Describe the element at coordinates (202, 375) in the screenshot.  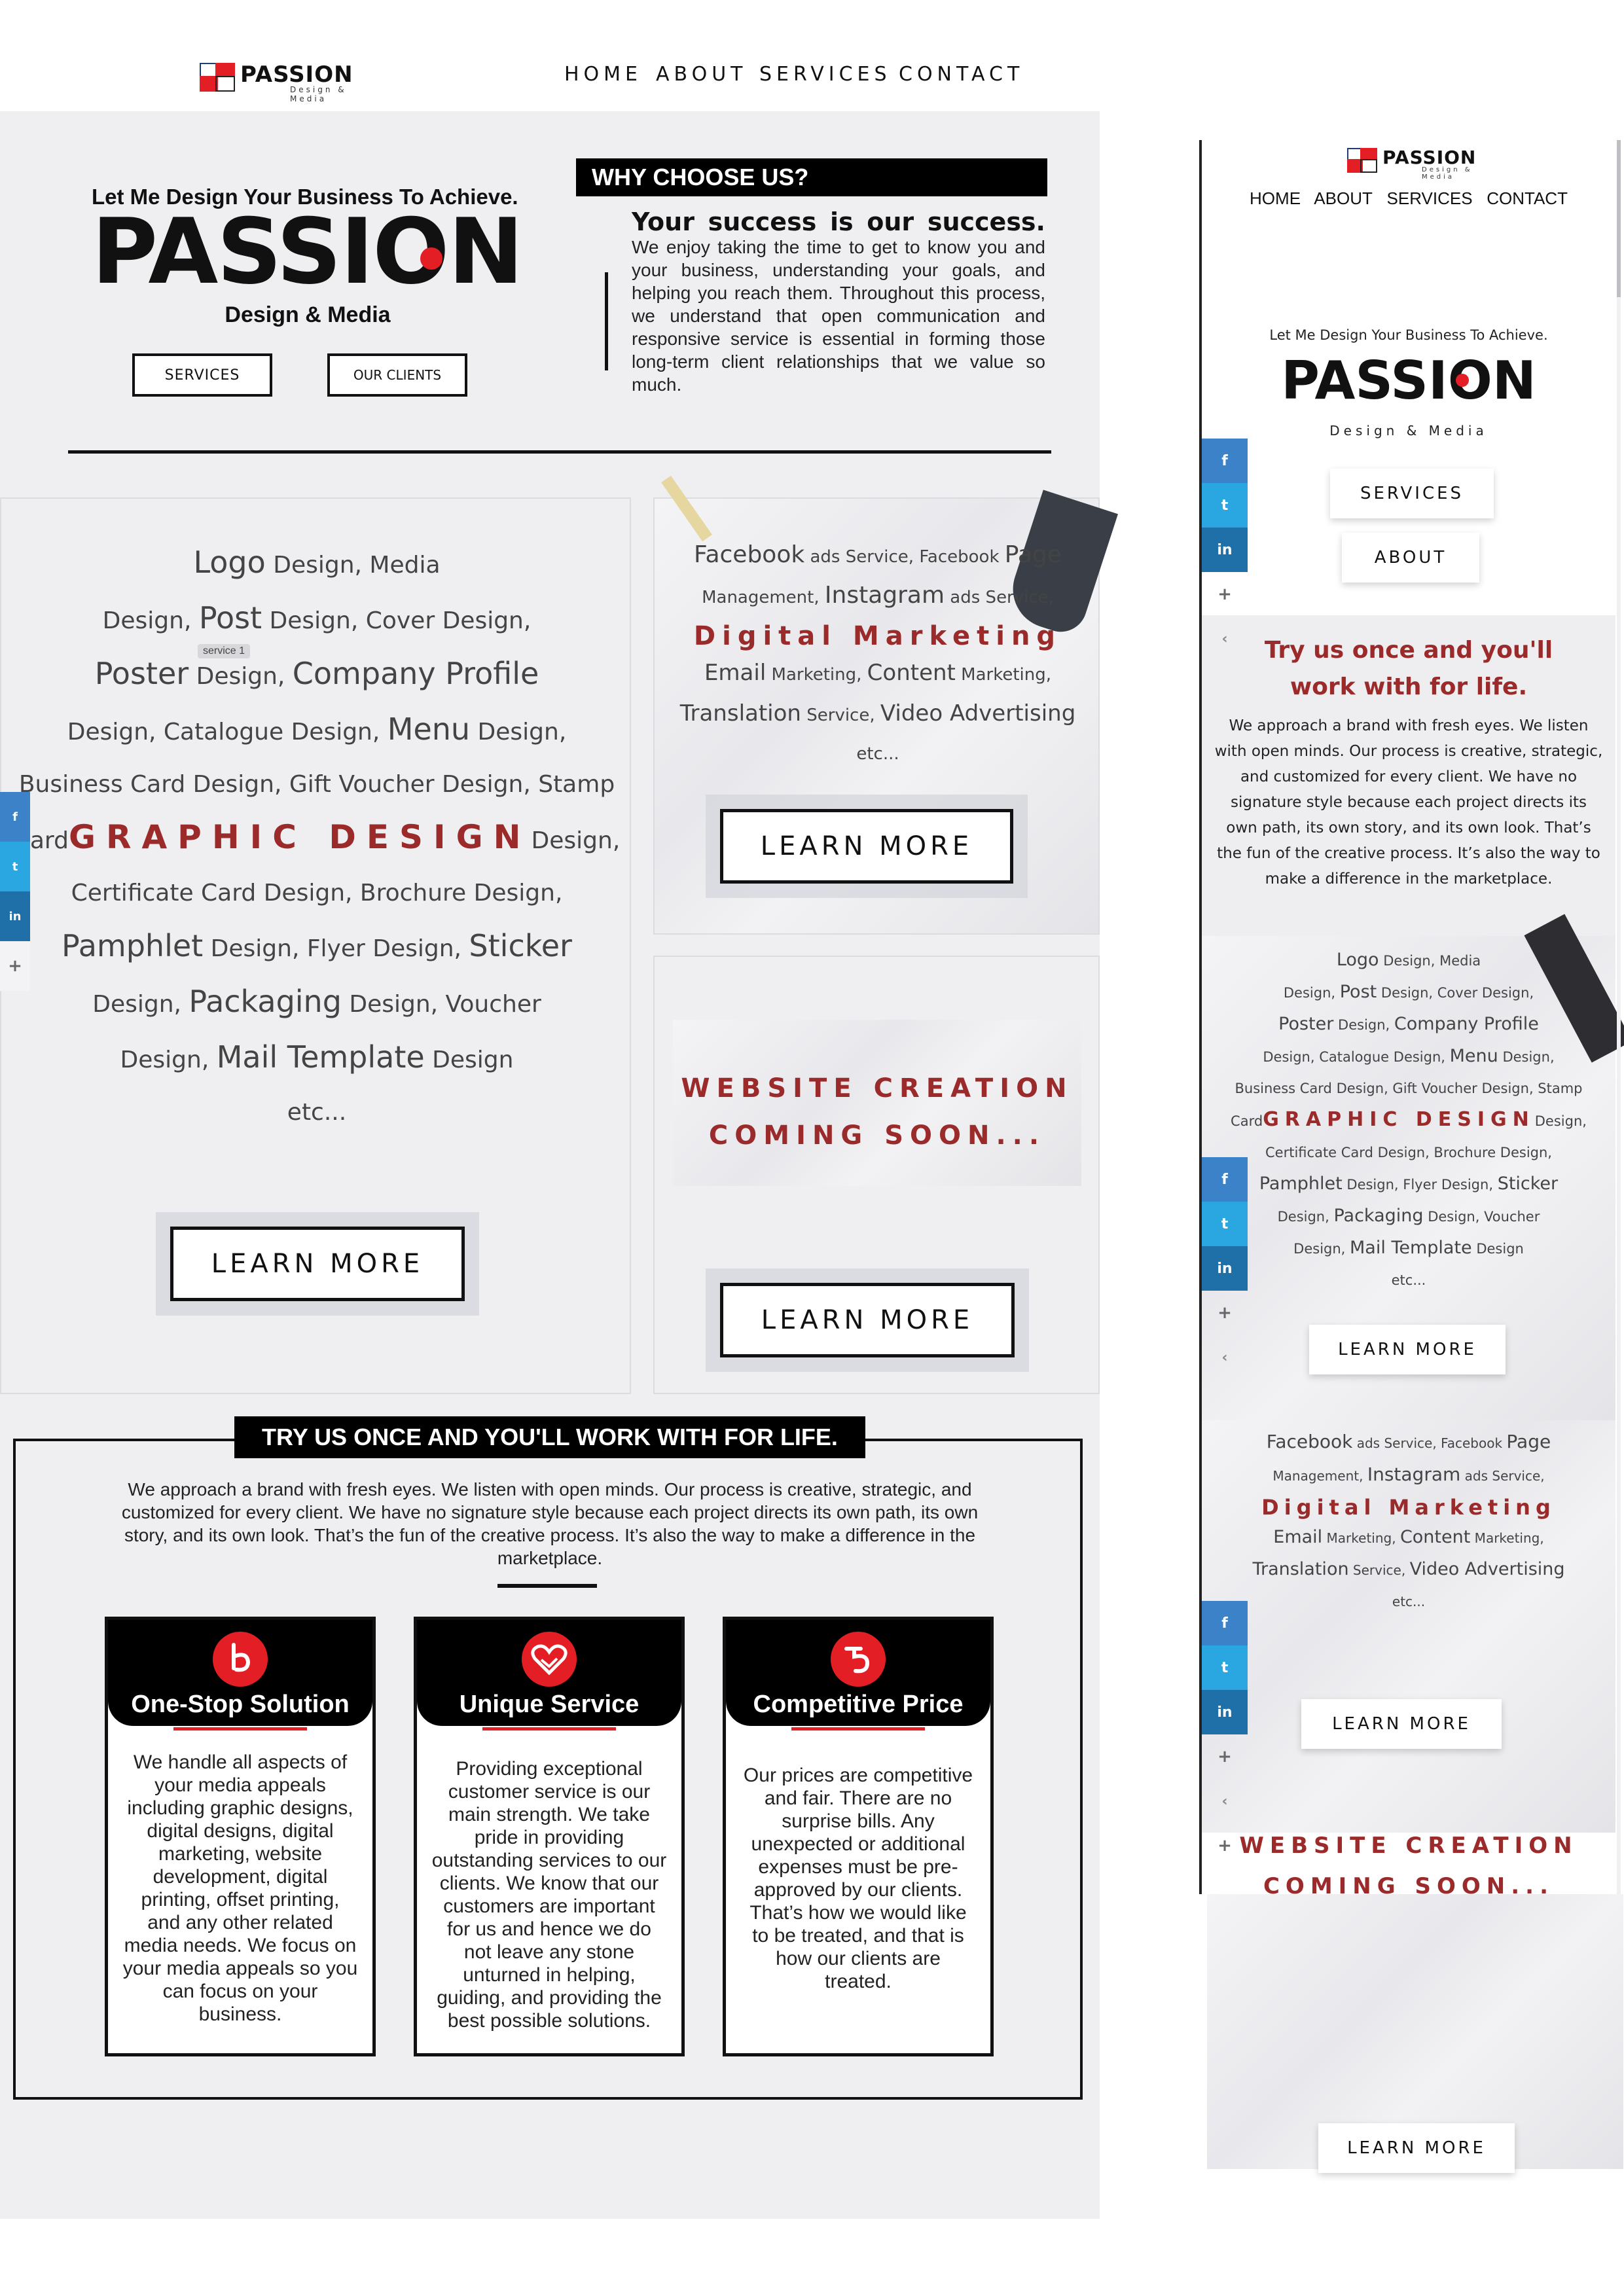
I see `services-button: SERVICES` at that location.